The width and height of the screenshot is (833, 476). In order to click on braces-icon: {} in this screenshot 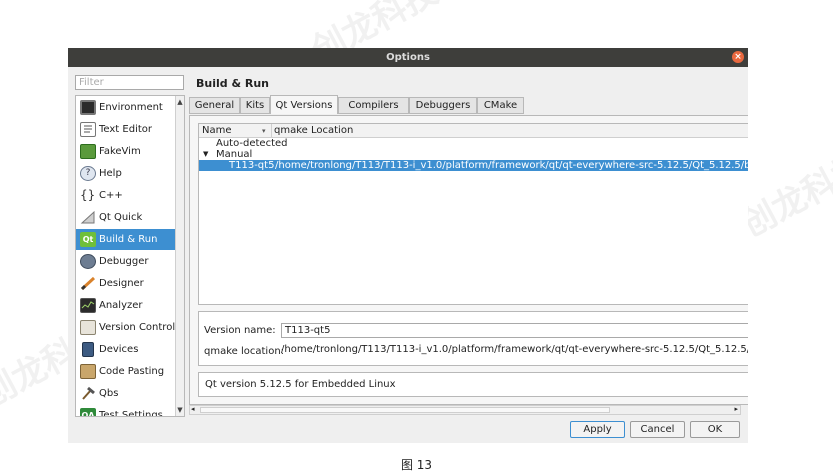, I will do `click(88, 195)`.